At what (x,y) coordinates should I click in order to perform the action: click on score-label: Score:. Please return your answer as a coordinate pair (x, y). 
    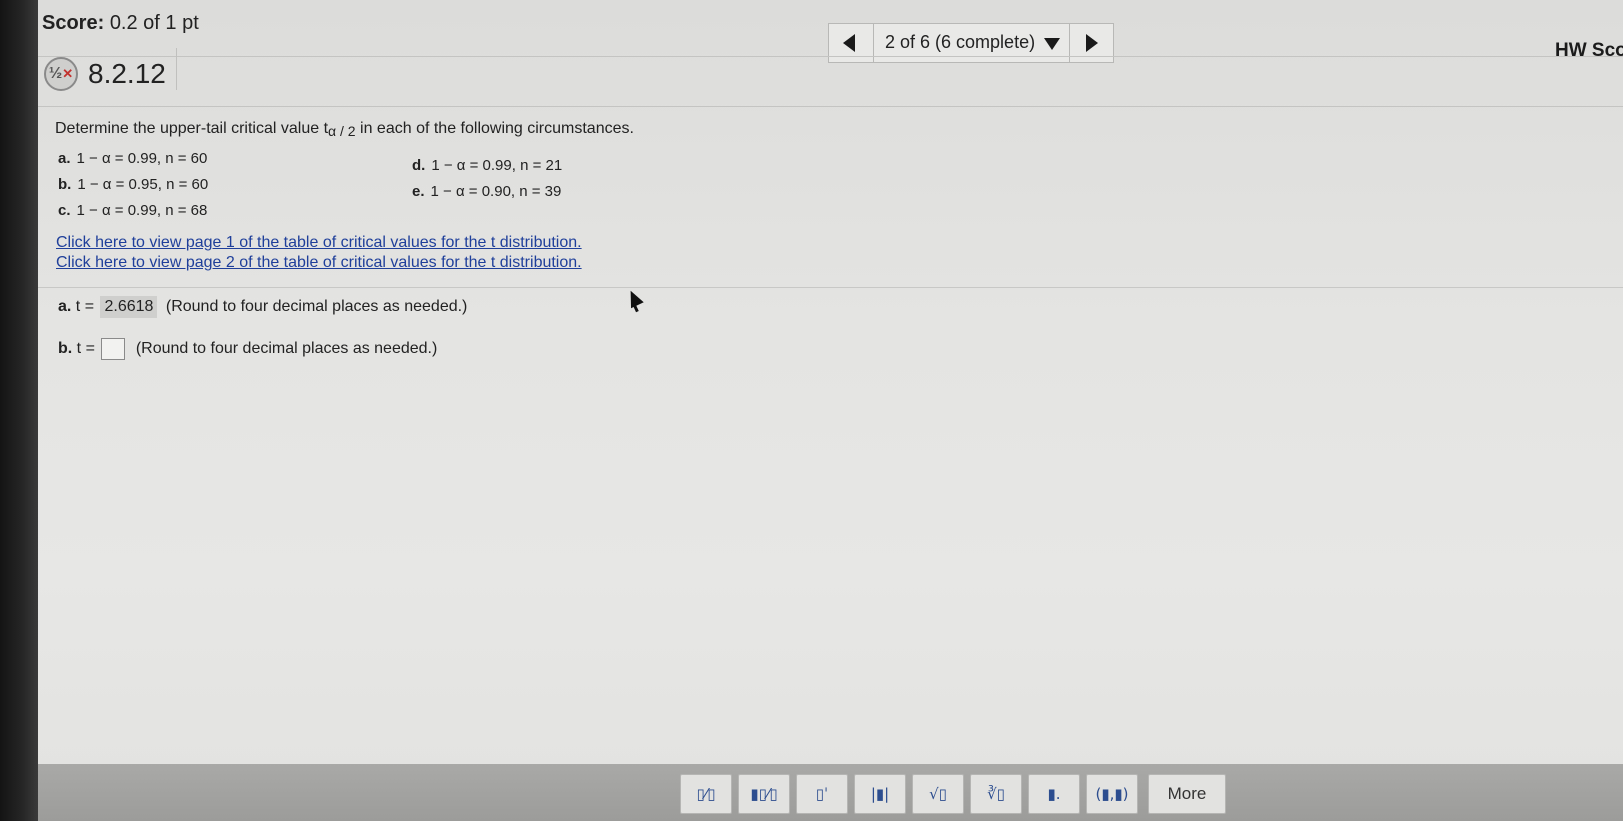
    Looking at the image, I should click on (73, 23).